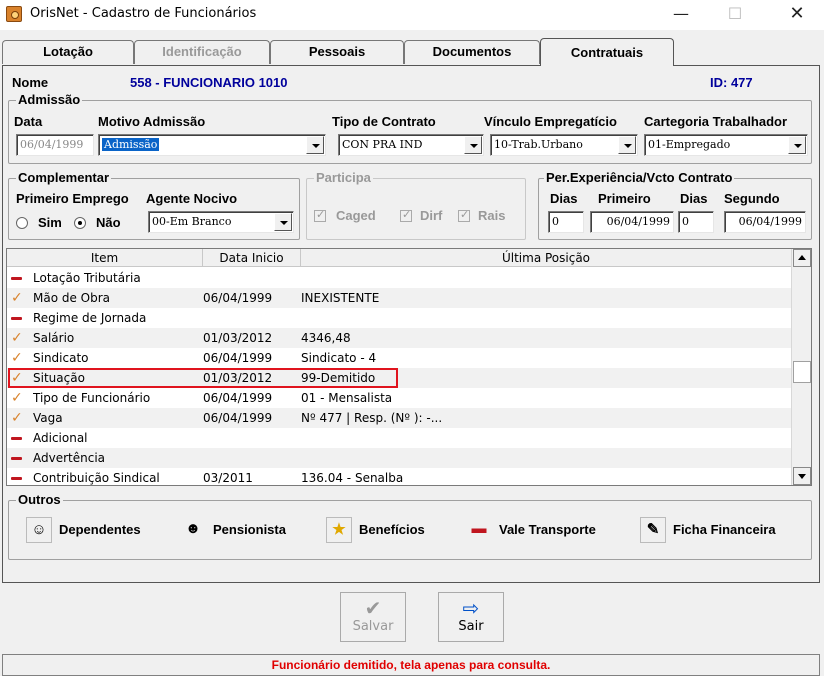 This screenshot has width=824, height=676. What do you see at coordinates (399, 338) in the screenshot?
I see `table-row: ✓ Salário 01/03/2012 4346,48` at bounding box center [399, 338].